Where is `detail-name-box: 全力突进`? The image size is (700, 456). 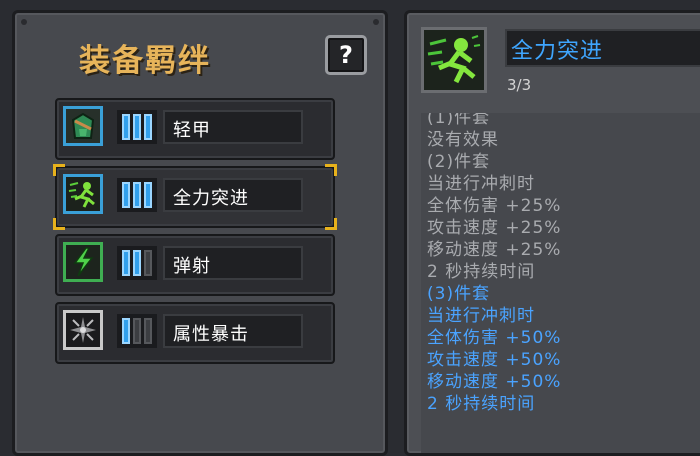
detail-name-box: 全力突进 is located at coordinates (602, 48).